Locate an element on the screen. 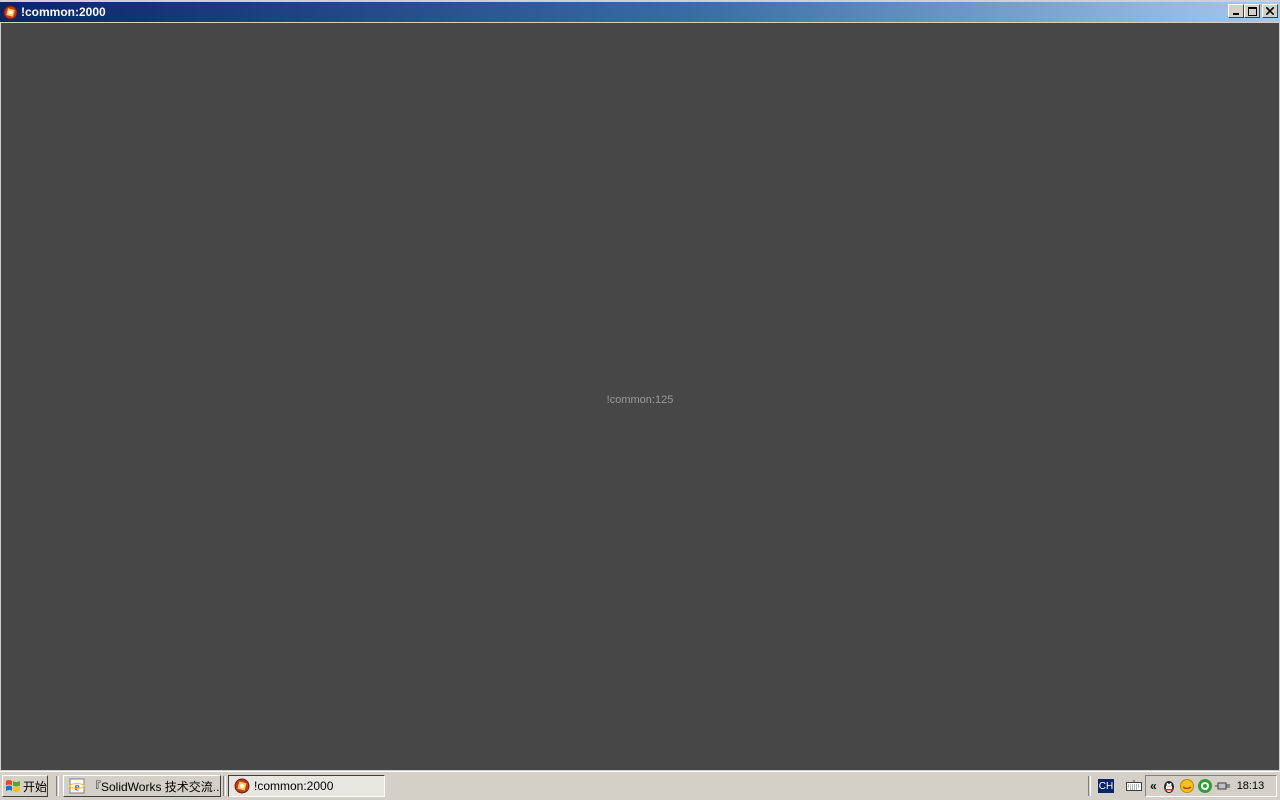 The image size is (1280, 800). green-circle-icon is located at coordinates (1205, 786).